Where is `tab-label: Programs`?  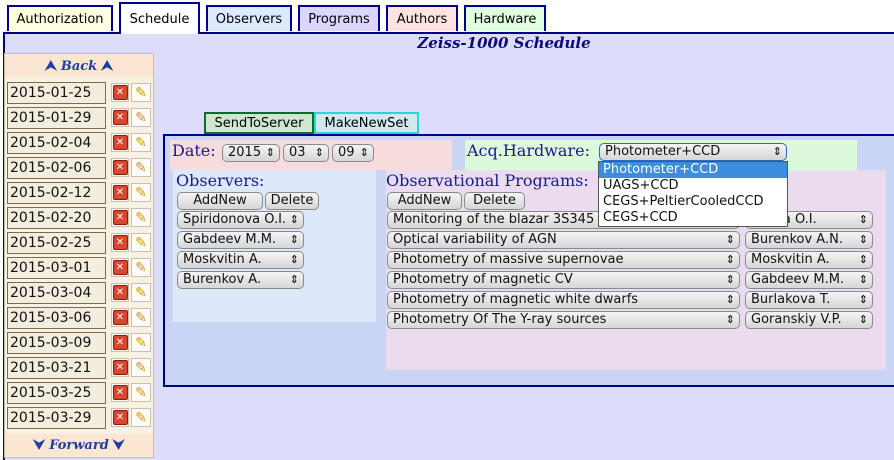
tab-label: Programs is located at coordinates (339, 19).